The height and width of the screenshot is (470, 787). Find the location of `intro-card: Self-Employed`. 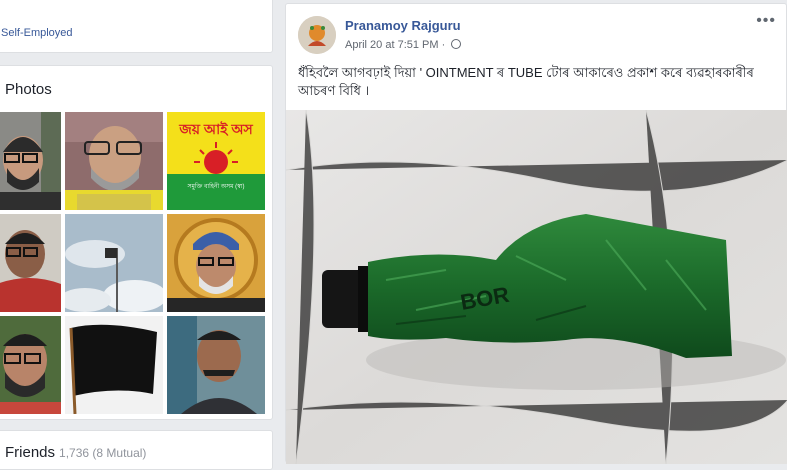

intro-card: Self-Employed is located at coordinates (136, 26).